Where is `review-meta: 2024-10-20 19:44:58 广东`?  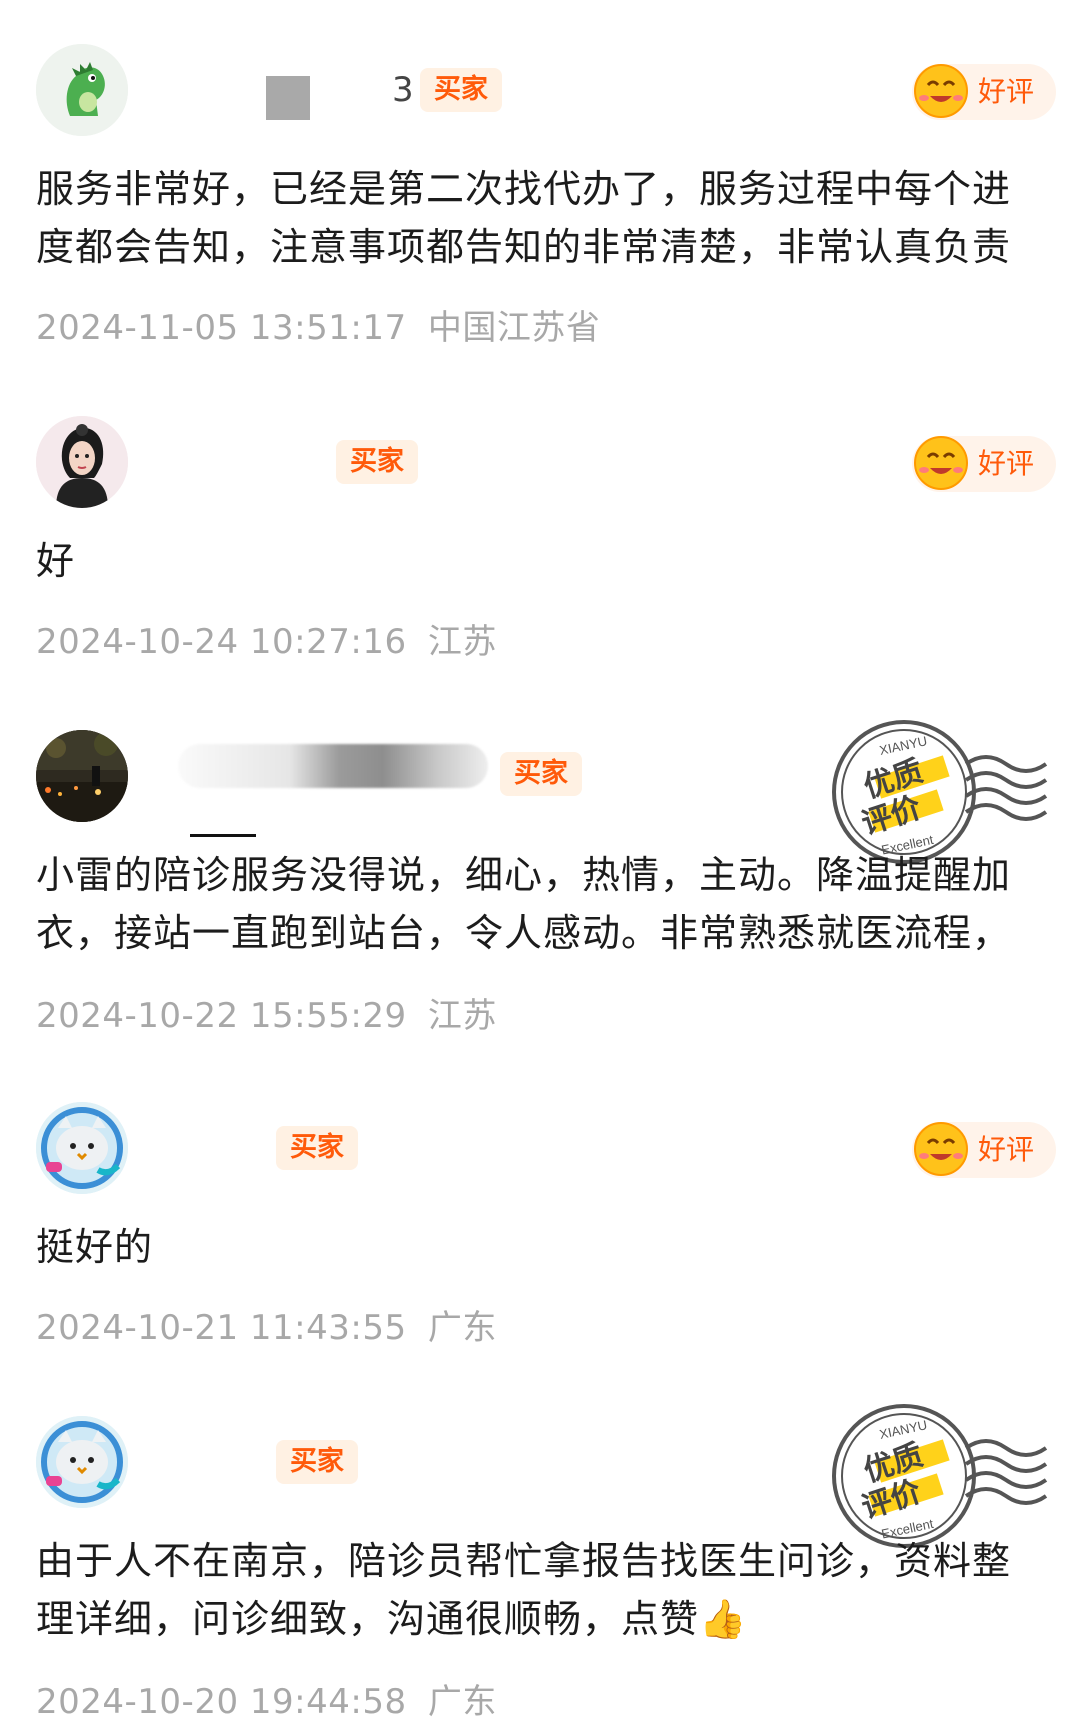 review-meta: 2024-10-20 19:44:58 广东 is located at coordinates (266, 1698).